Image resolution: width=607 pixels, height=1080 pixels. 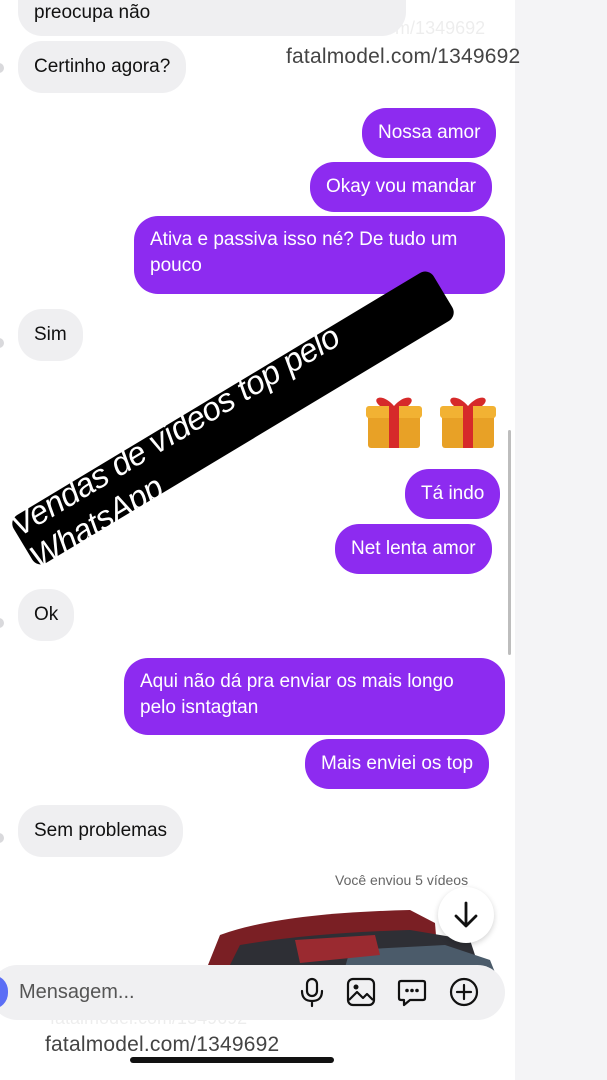 What do you see at coordinates (464, 992) in the screenshot?
I see `plus-circle-icon` at bounding box center [464, 992].